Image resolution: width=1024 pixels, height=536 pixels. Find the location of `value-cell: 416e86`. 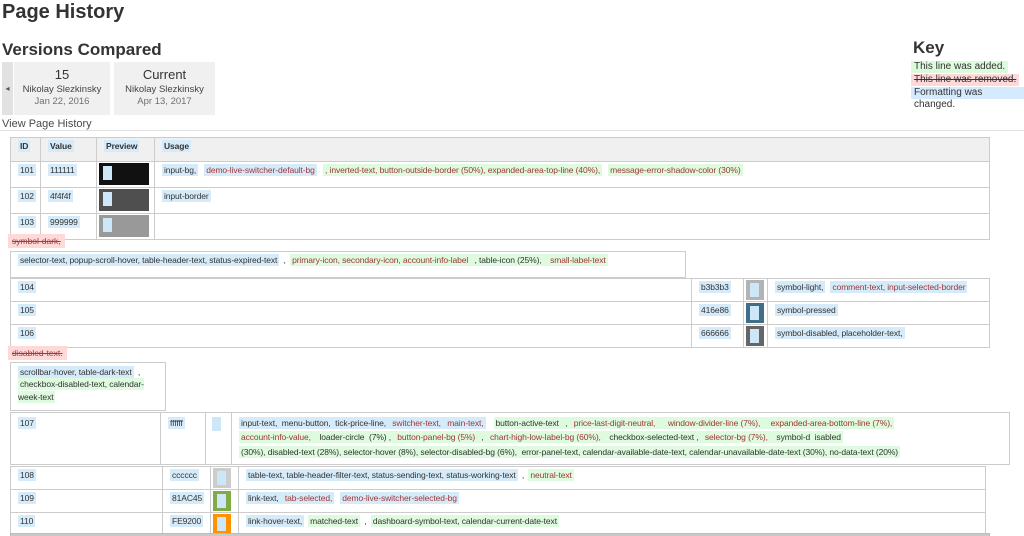

value-cell: 416e86 is located at coordinates (717, 313).